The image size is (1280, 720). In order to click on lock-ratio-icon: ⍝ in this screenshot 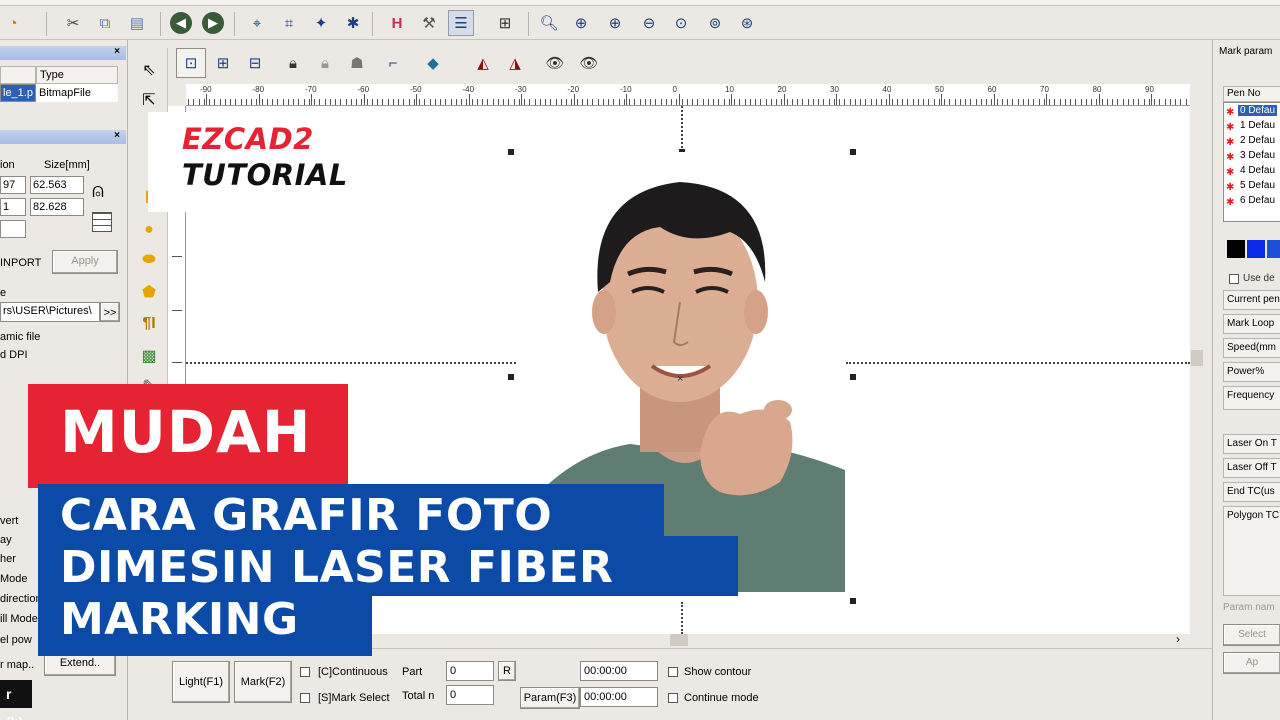, I will do `click(98, 191)`.